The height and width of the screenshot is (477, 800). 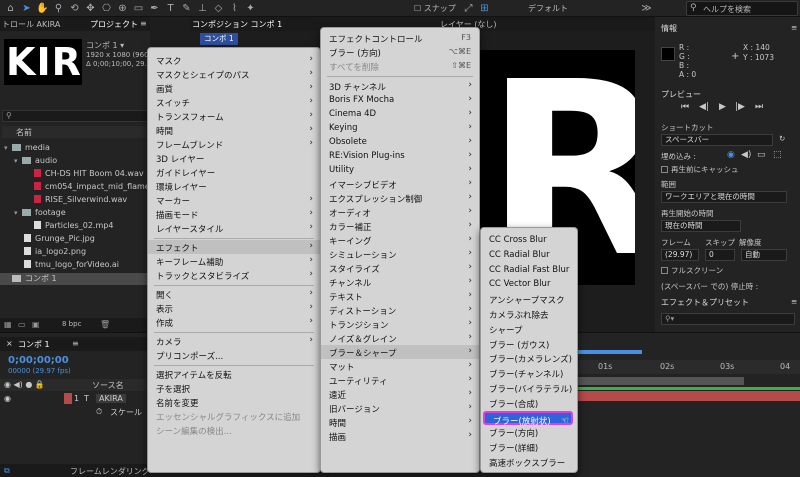 What do you see at coordinates (661, 381) in the screenshot?
I see `work-area-bar` at bounding box center [661, 381].